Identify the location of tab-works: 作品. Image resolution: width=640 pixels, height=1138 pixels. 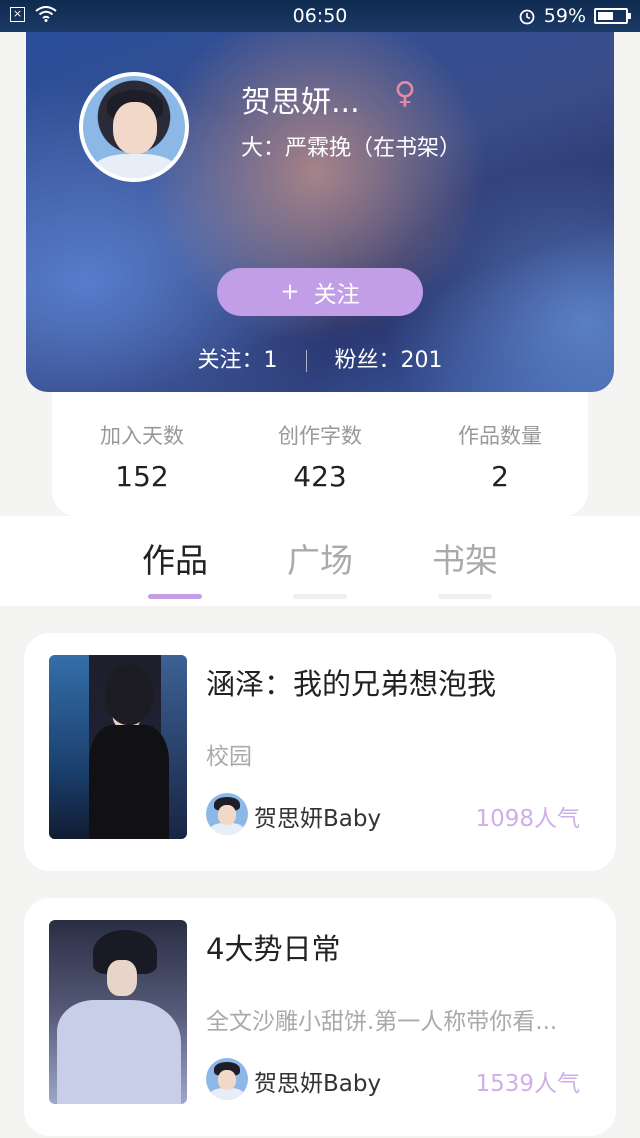
(175, 566).